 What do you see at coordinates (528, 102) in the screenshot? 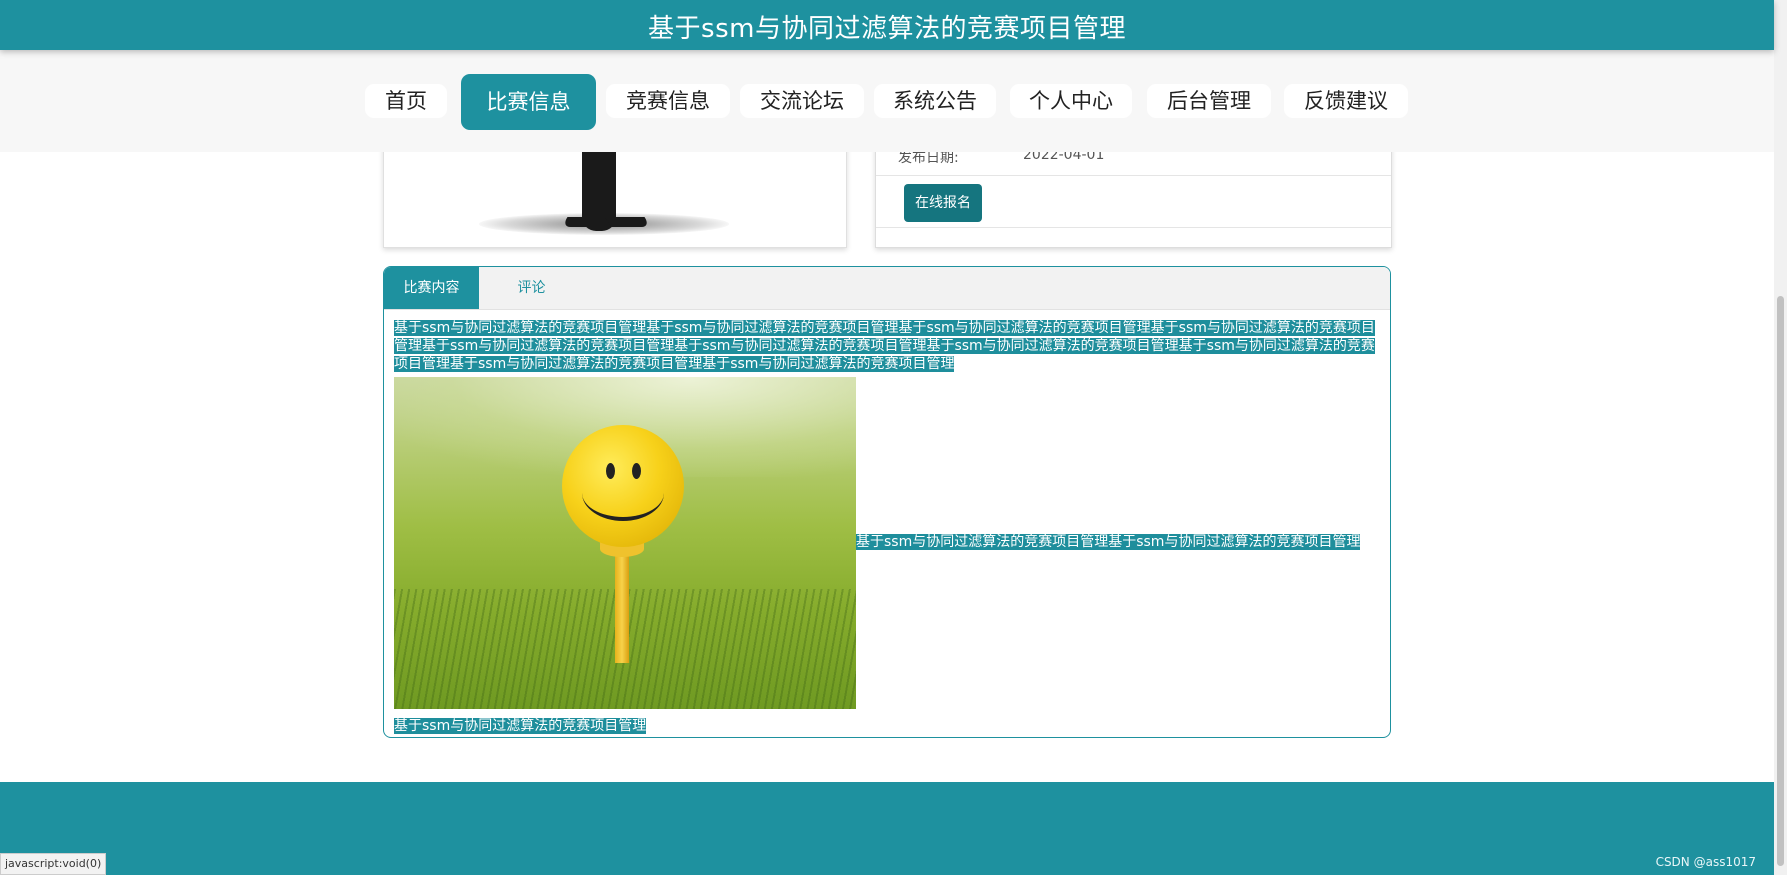
I see `nav-item-match-info: 比赛信息` at bounding box center [528, 102].